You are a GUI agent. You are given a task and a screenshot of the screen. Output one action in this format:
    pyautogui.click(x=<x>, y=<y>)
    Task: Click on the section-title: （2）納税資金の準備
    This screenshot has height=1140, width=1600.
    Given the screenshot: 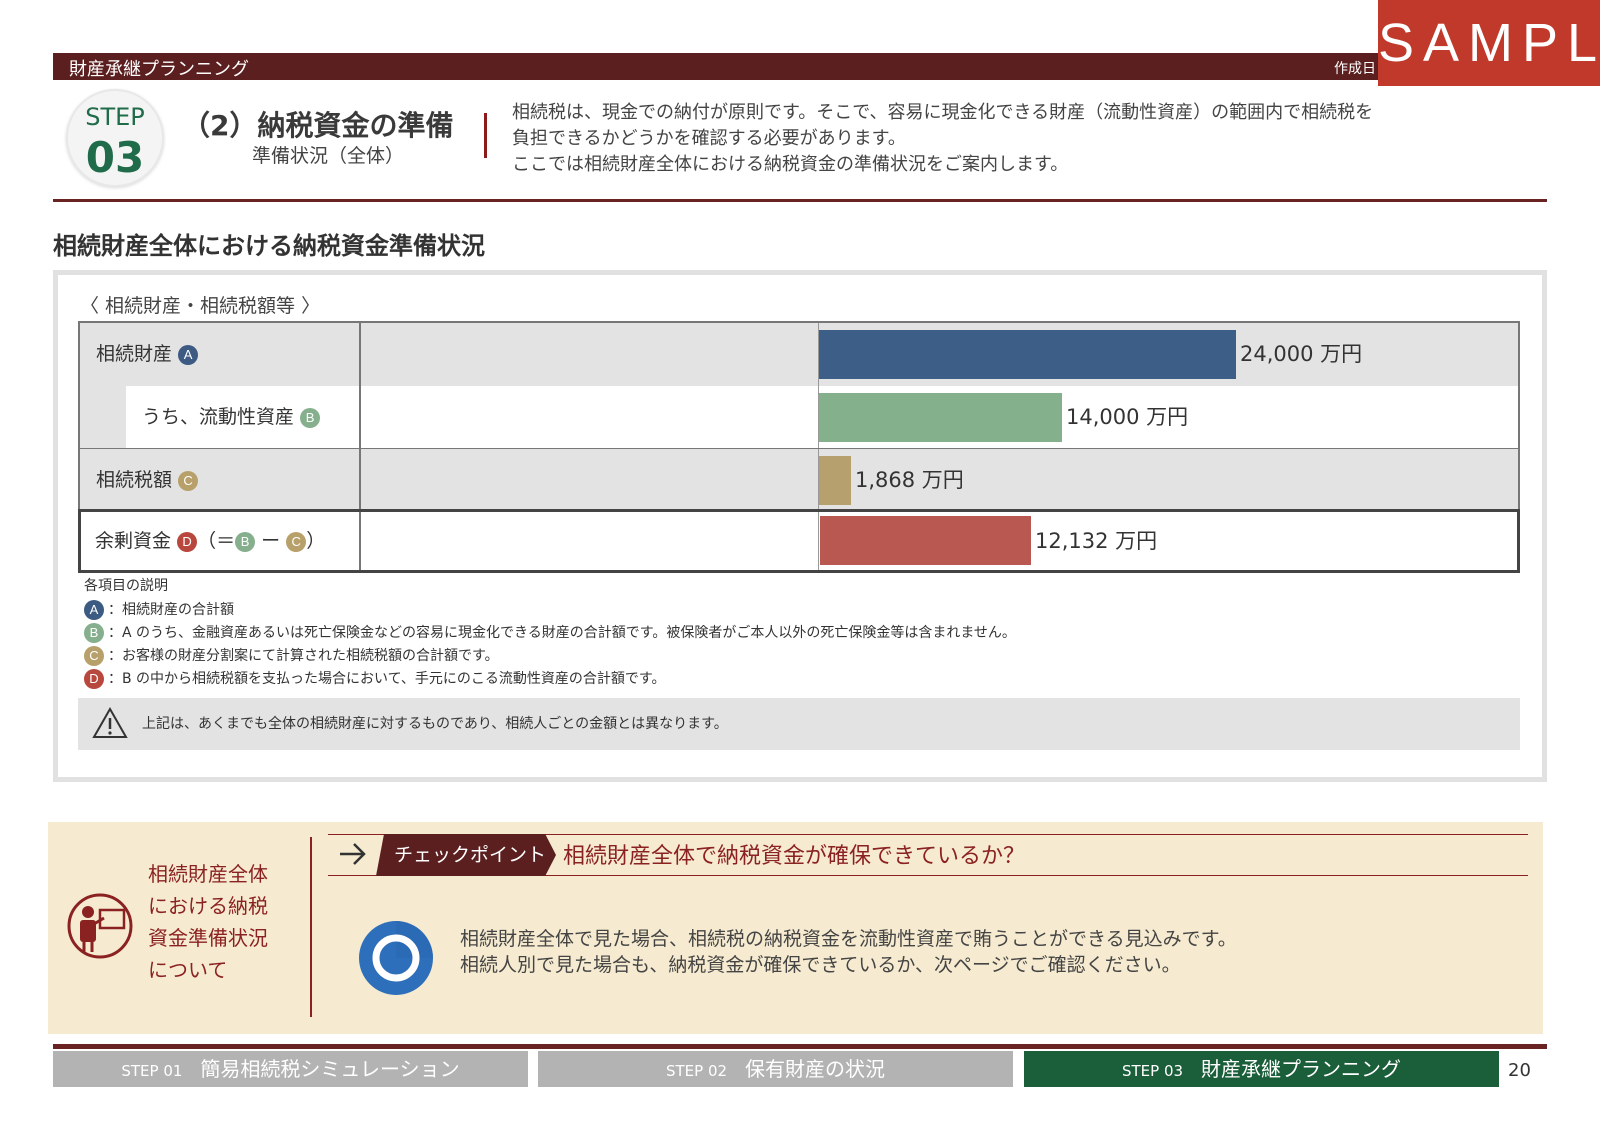 What is the action you would take?
    pyautogui.click(x=318, y=125)
    